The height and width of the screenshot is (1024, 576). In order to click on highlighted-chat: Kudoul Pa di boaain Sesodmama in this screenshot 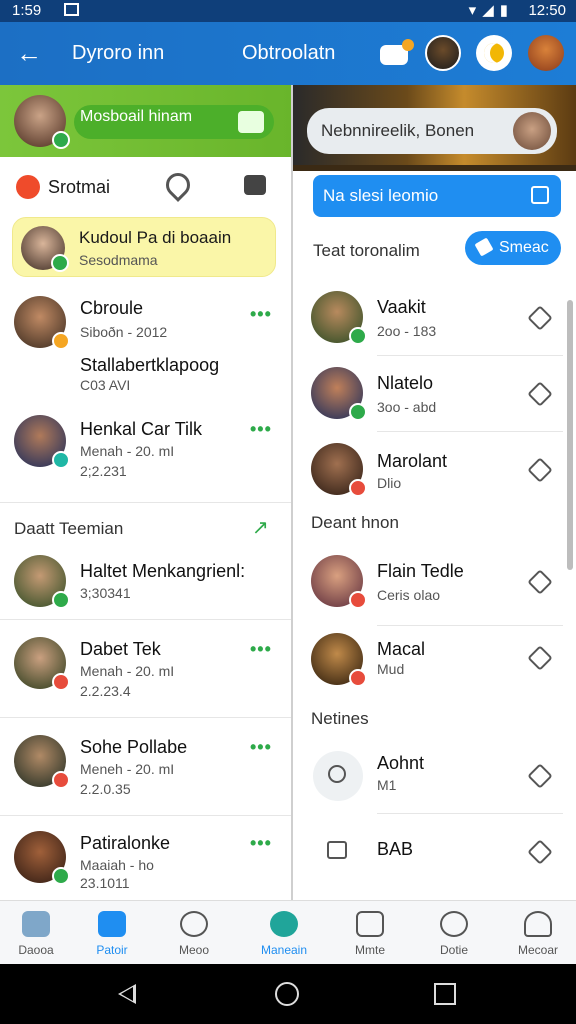, I will do `click(144, 247)`.